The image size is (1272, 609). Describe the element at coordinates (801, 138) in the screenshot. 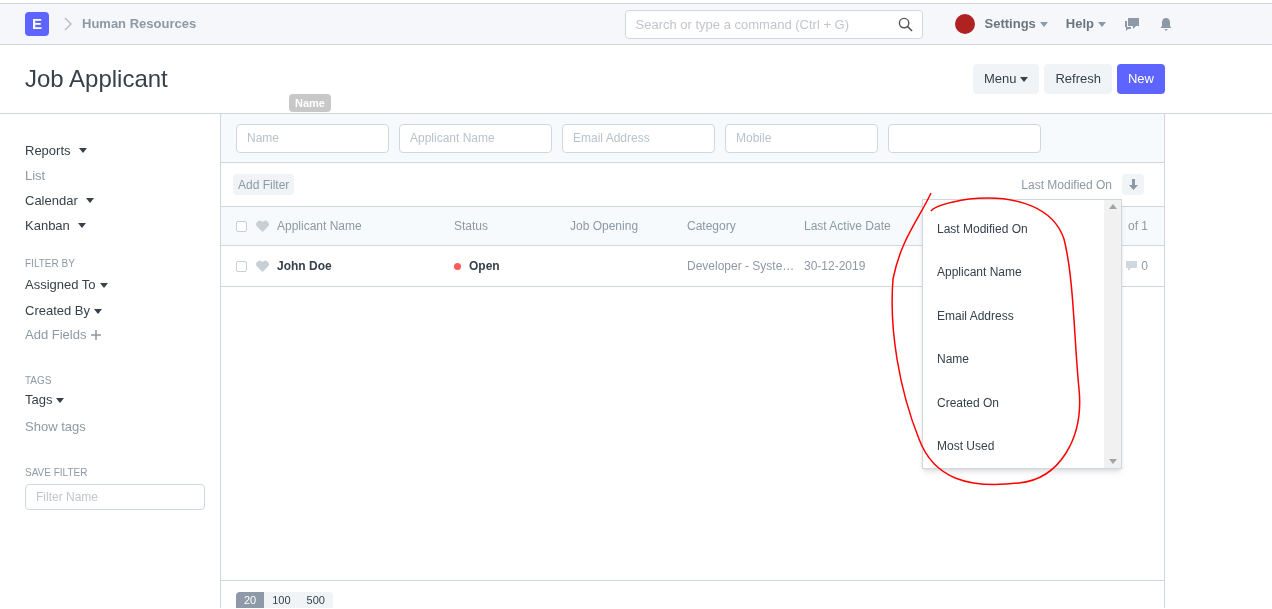

I see `filter-field: Mobile` at that location.